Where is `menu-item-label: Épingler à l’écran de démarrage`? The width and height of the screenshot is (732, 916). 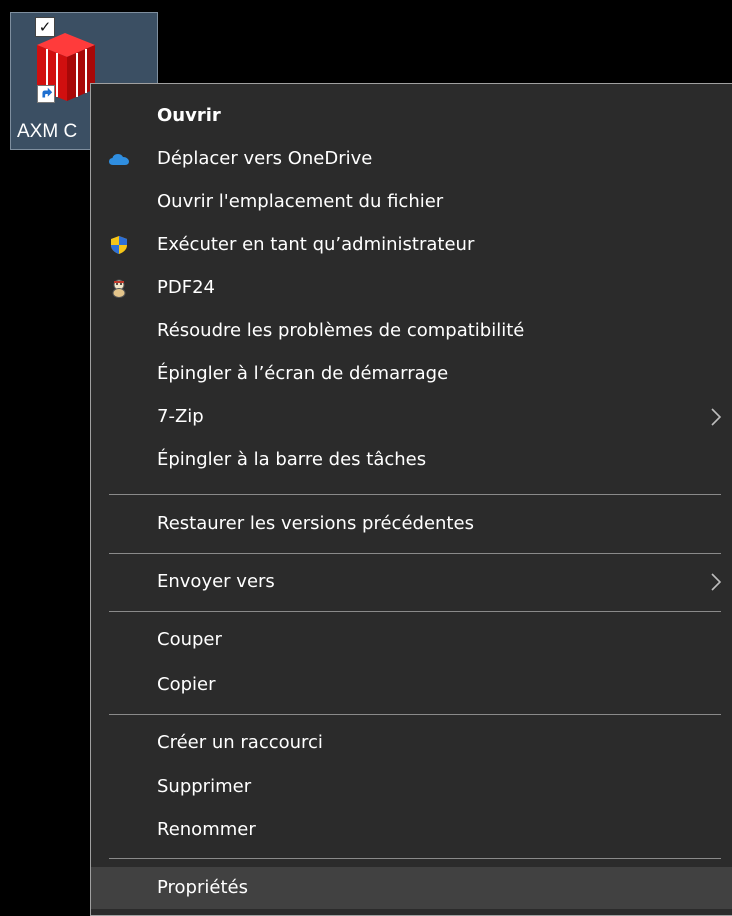
menu-item-label: Épingler à l’écran de démarrage is located at coordinates (303, 373).